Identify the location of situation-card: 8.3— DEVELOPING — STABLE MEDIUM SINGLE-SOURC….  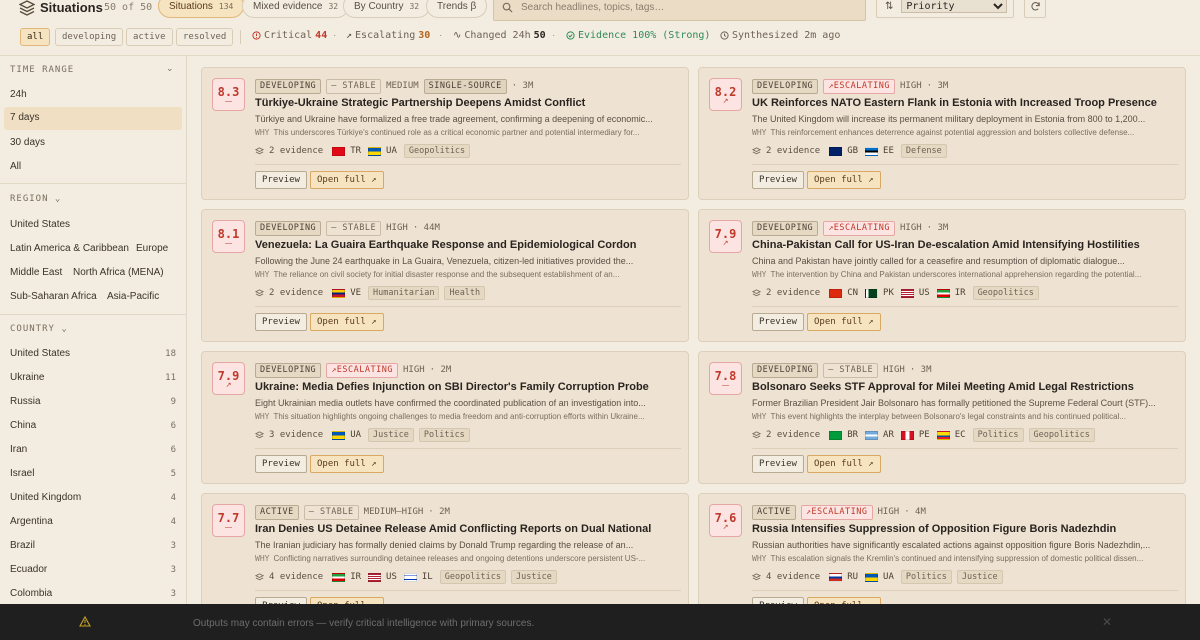
(445, 133).